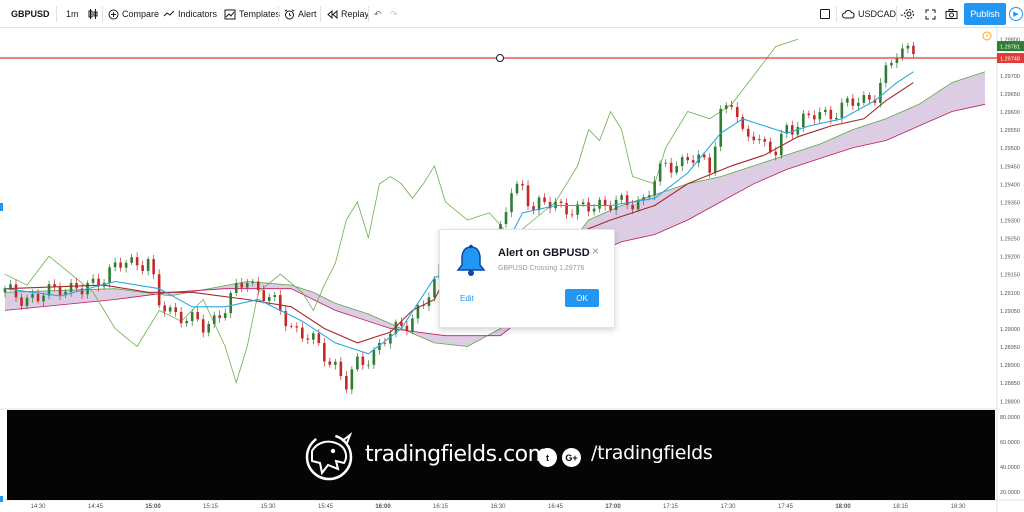  I want to click on price-tick-label: 1.29100, so click(1010, 294).